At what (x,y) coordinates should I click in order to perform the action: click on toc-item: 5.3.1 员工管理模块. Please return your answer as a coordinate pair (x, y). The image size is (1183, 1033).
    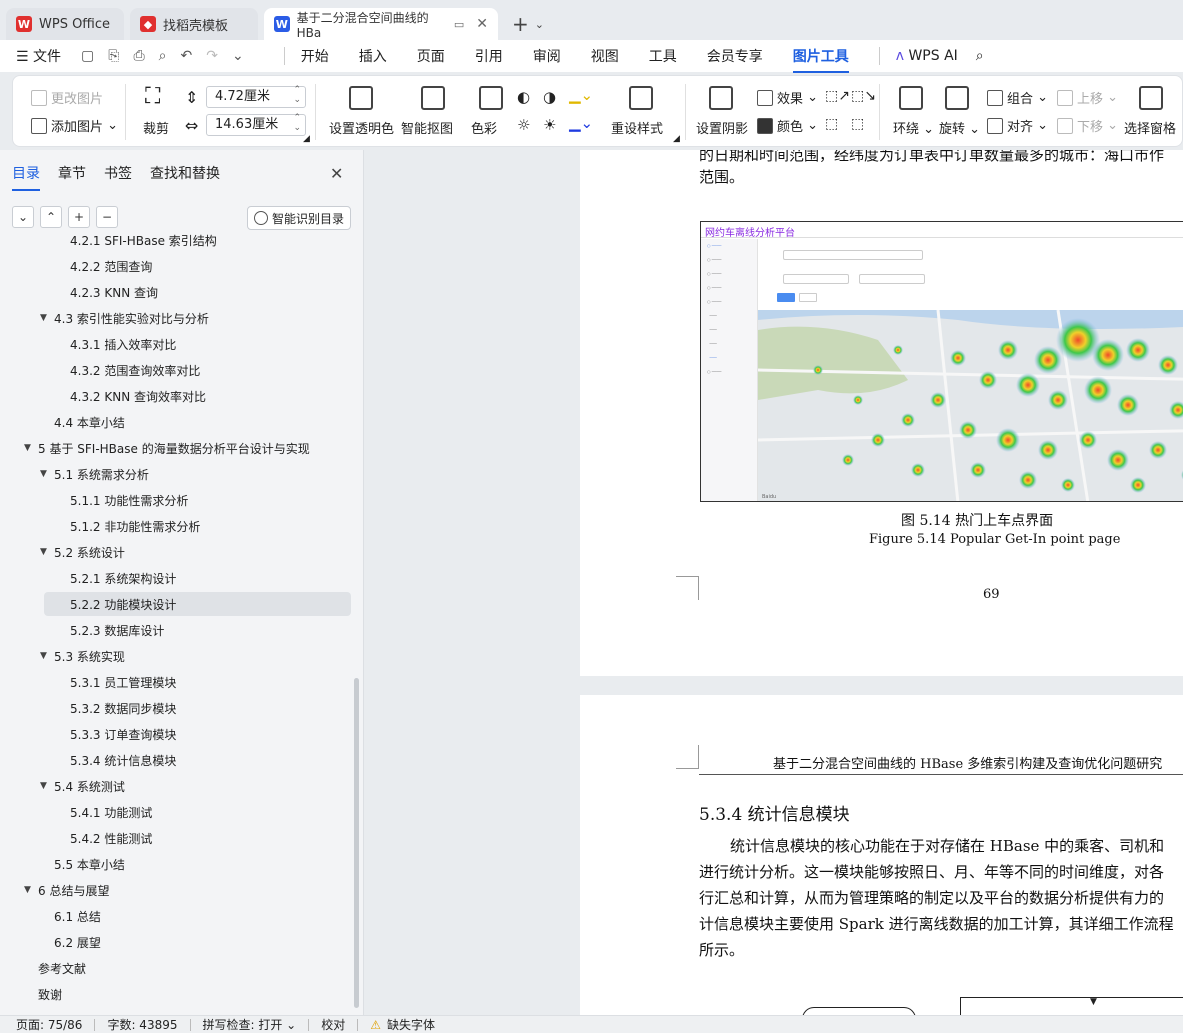
    Looking at the image, I should click on (175, 682).